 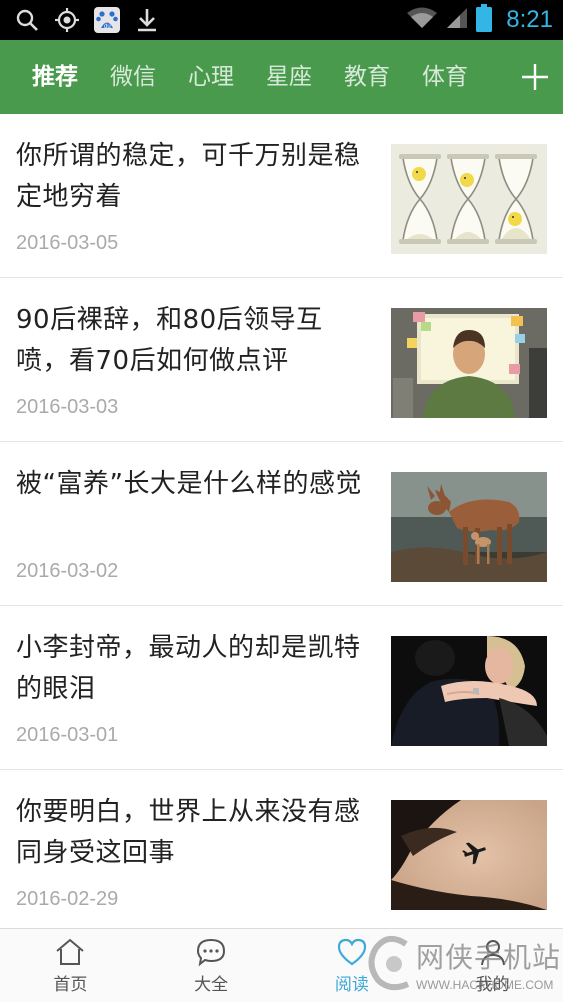 What do you see at coordinates (422, 20) in the screenshot?
I see `wifi-icon` at bounding box center [422, 20].